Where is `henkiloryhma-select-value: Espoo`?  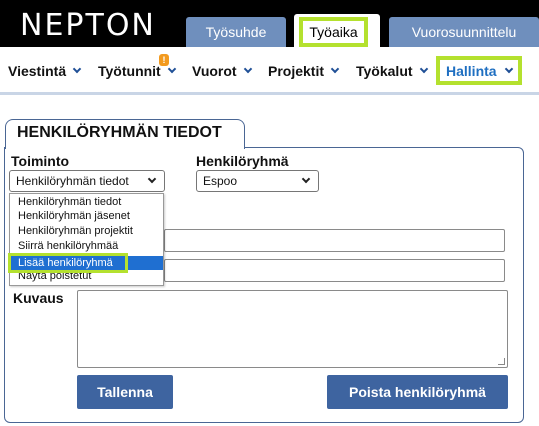
henkiloryhma-select-value: Espoo is located at coordinates (220, 181).